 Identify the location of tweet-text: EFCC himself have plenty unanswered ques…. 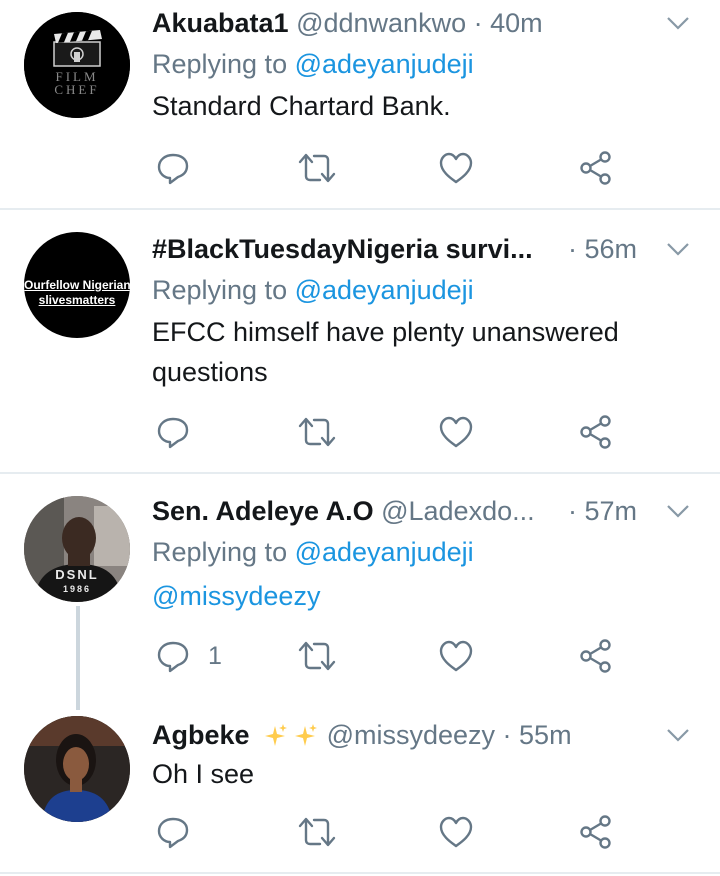
(426, 352).